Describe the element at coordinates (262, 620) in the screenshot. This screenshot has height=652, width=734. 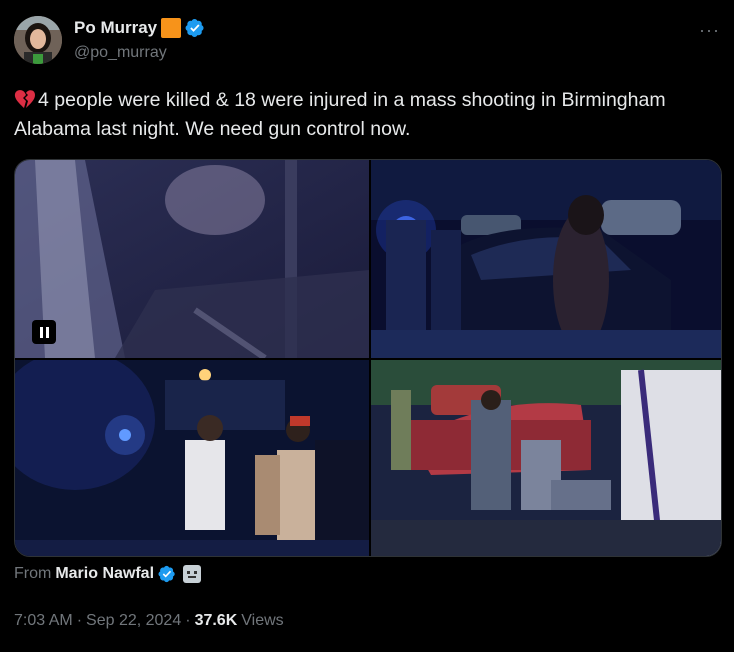
I see `views-label: Views` at that location.